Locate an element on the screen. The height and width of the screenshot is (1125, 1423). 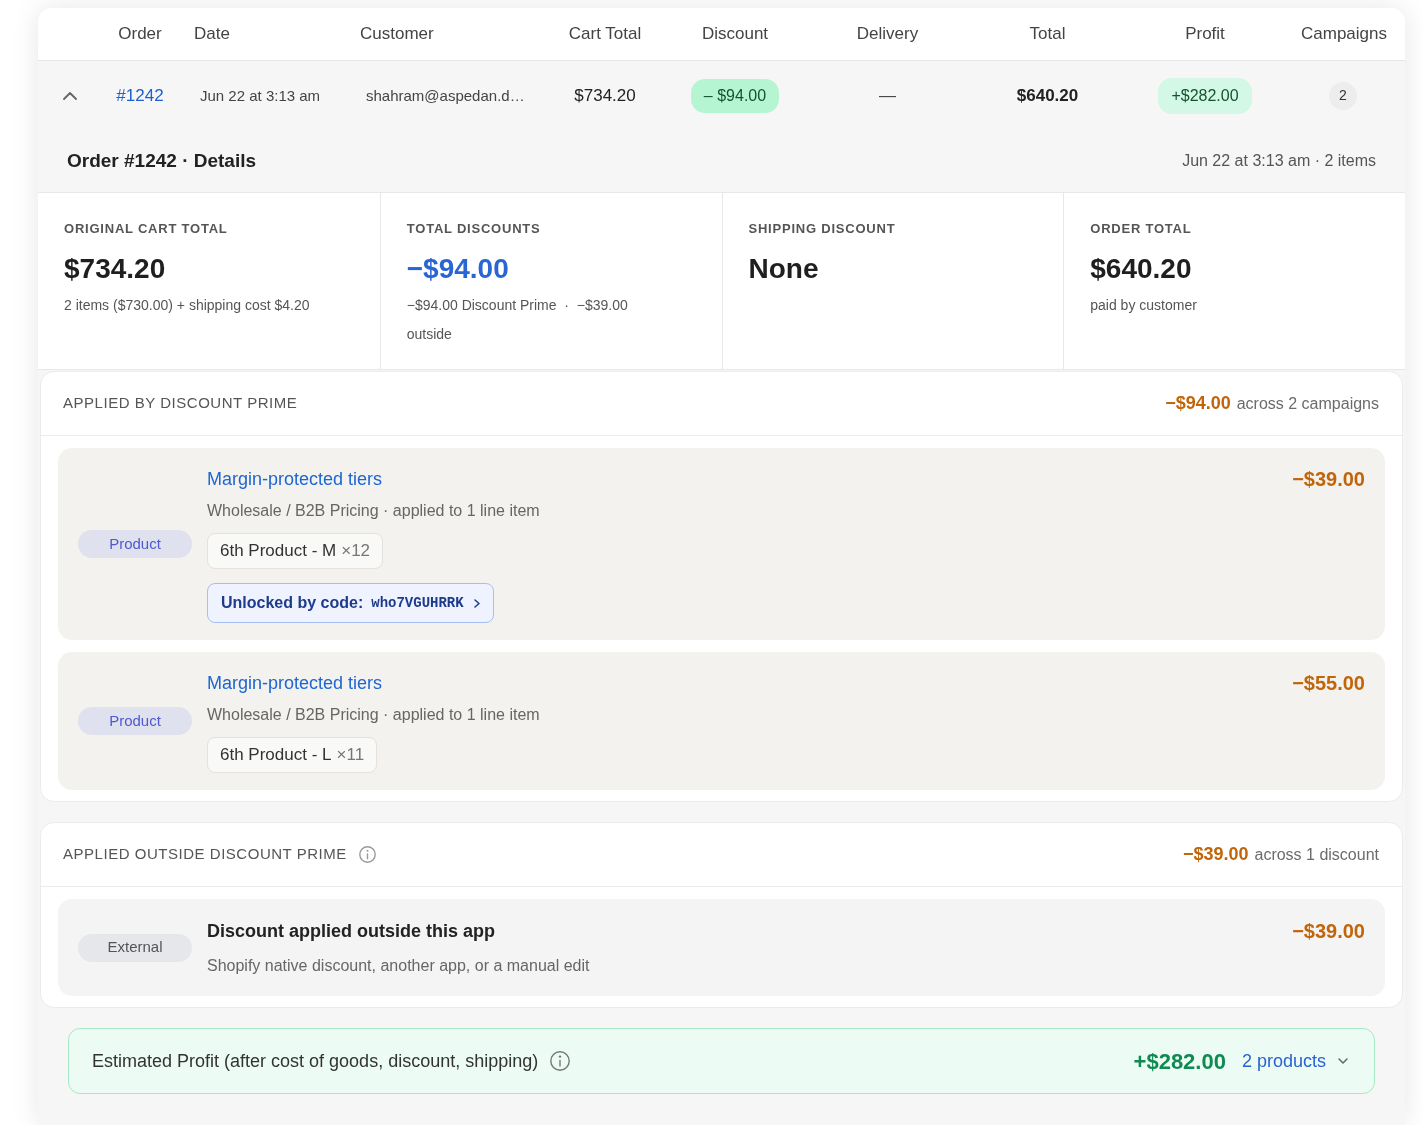
stat-value: $734.20 is located at coordinates (115, 269).